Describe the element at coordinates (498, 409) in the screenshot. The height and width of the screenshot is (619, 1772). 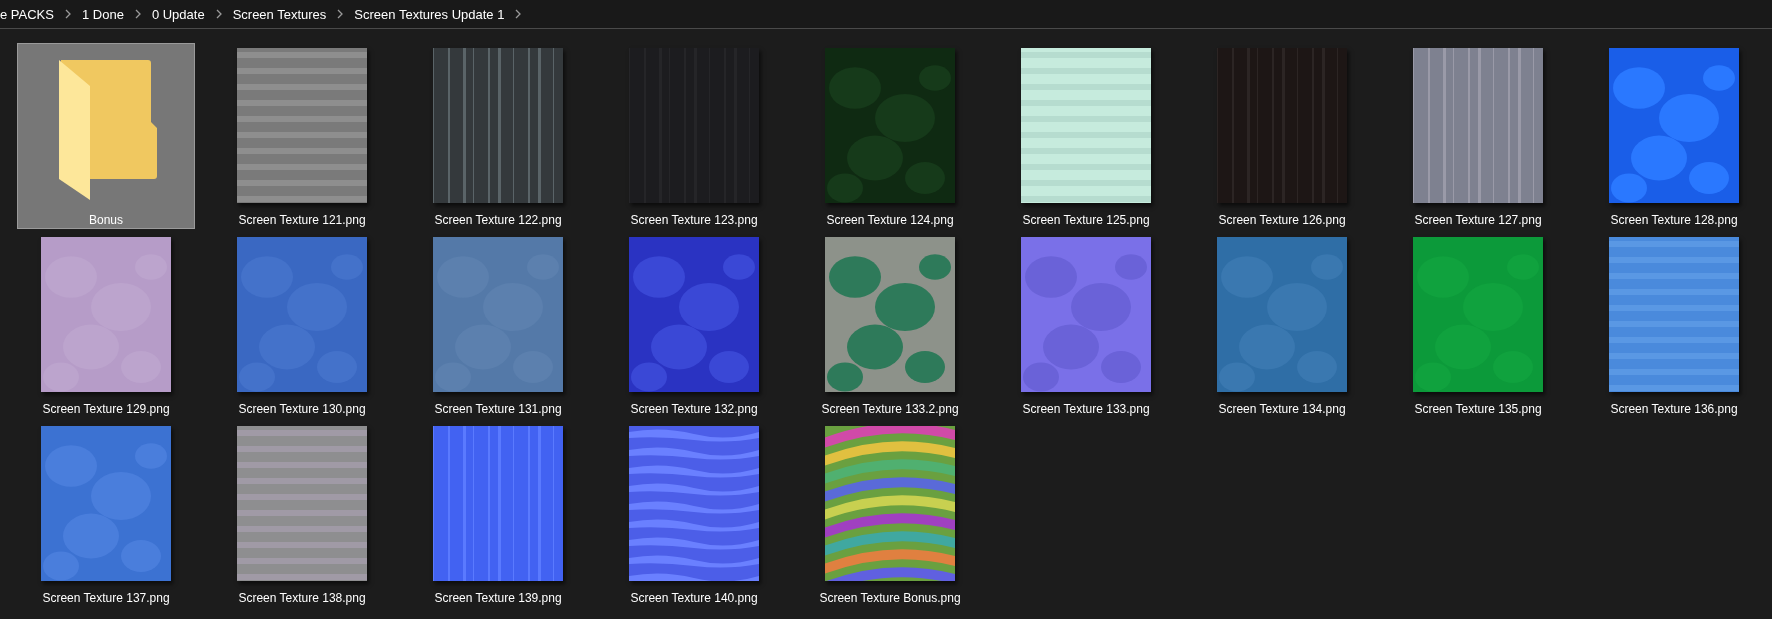
I see `file-name: Screen Texture 131.png` at that location.